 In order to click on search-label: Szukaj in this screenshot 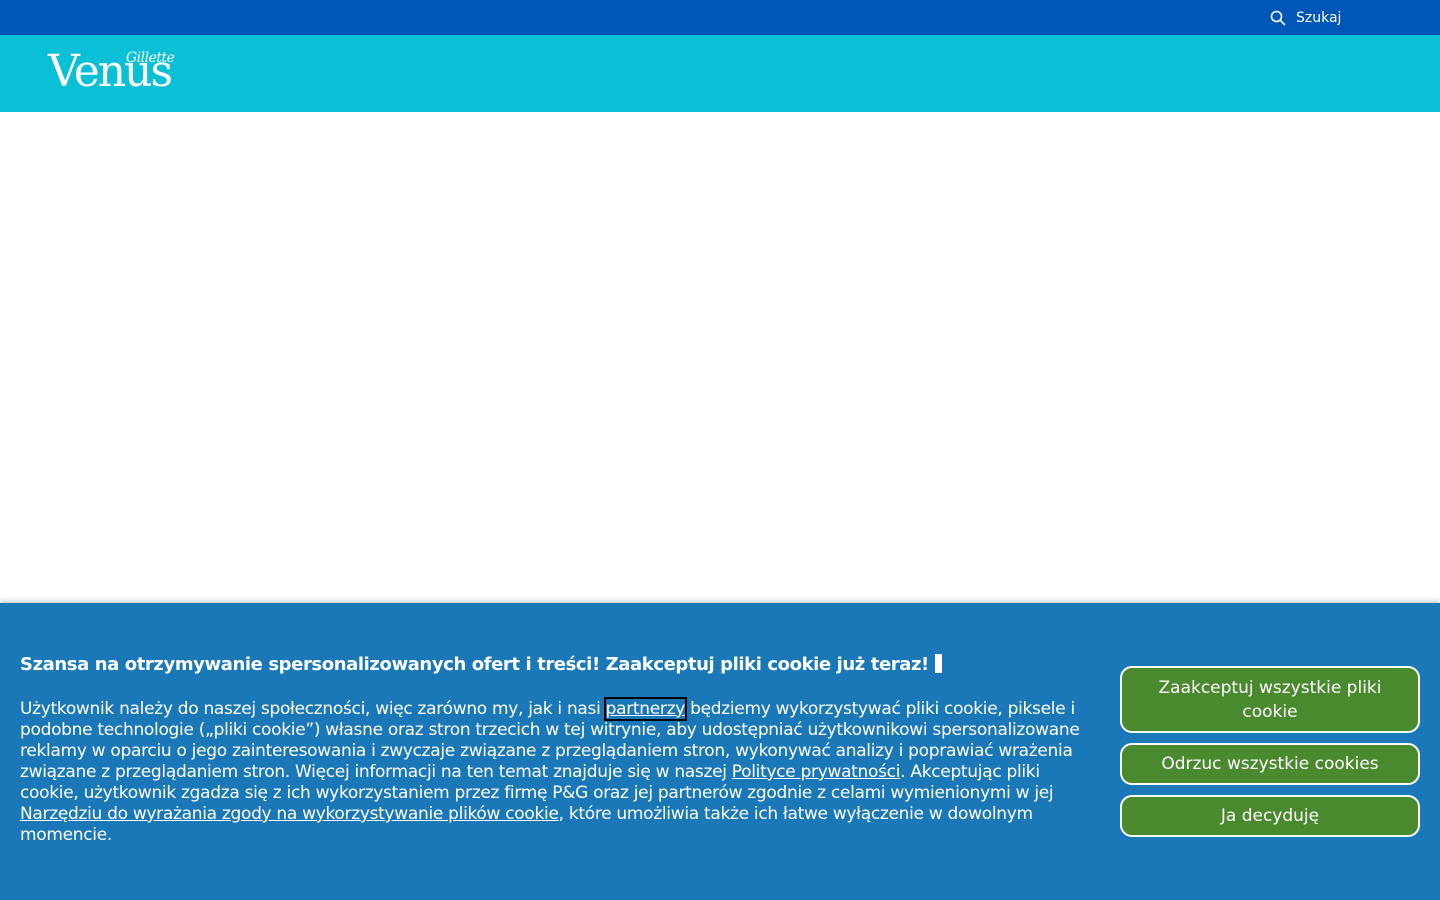, I will do `click(1319, 17)`.